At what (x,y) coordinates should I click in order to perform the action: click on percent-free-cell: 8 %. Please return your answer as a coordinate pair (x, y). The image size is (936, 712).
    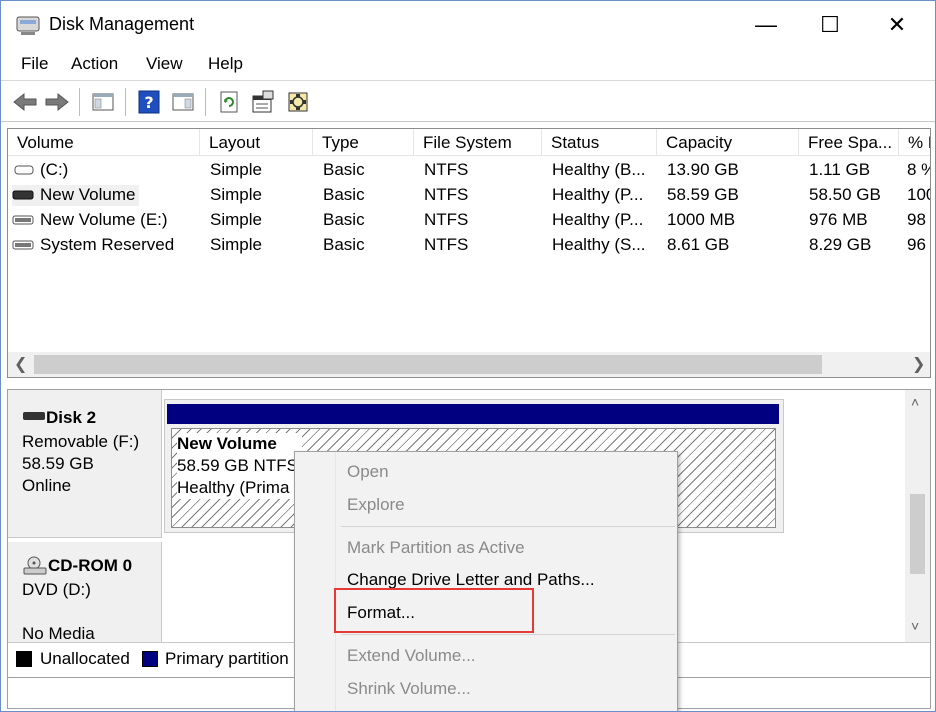
    Looking at the image, I should click on (918, 169).